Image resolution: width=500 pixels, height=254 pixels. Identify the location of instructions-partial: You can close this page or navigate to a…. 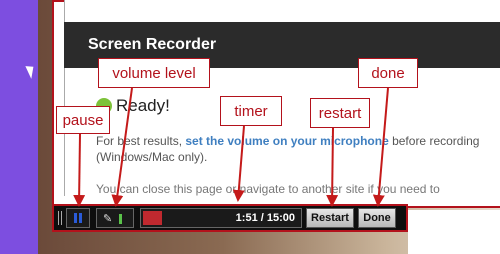
(268, 189).